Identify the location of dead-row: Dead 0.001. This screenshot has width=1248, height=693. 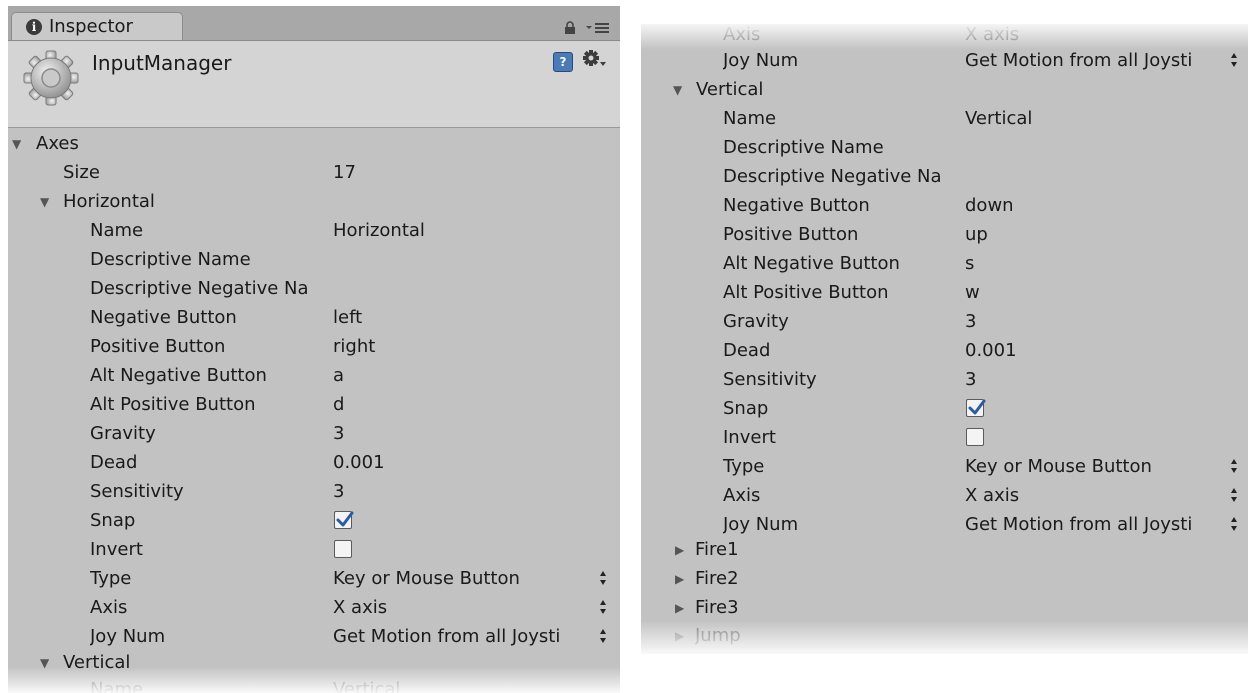
(314, 463).